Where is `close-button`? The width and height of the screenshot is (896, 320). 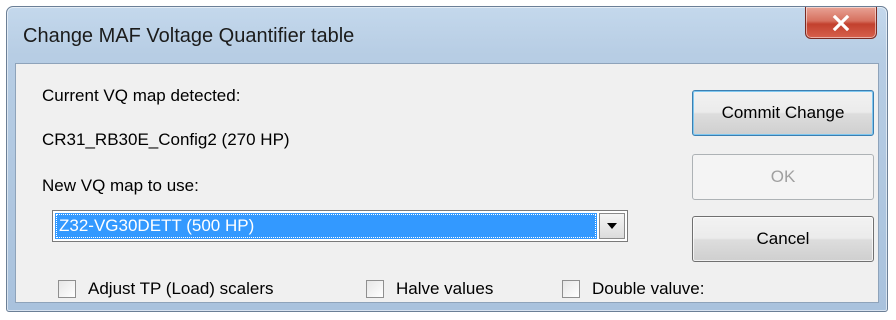
close-button is located at coordinates (841, 23).